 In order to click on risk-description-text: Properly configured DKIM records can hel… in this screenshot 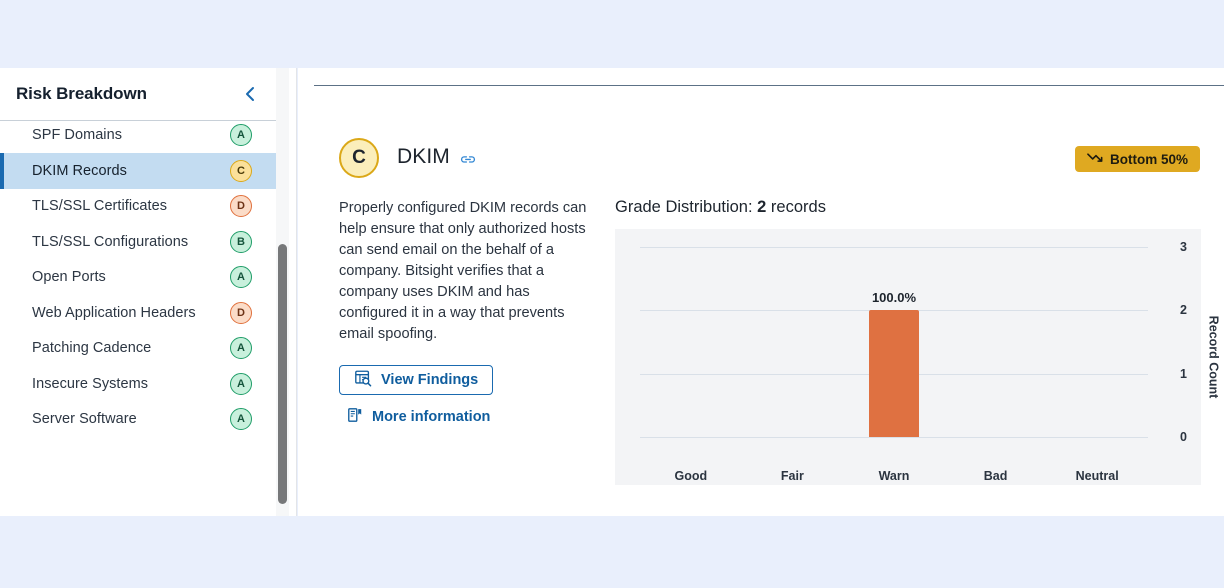, I will do `click(463, 271)`.